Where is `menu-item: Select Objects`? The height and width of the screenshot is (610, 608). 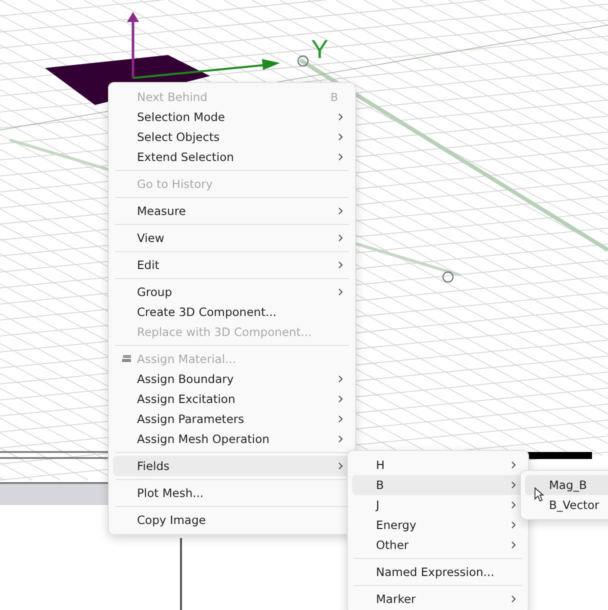 menu-item: Select Objects is located at coordinates (232, 137).